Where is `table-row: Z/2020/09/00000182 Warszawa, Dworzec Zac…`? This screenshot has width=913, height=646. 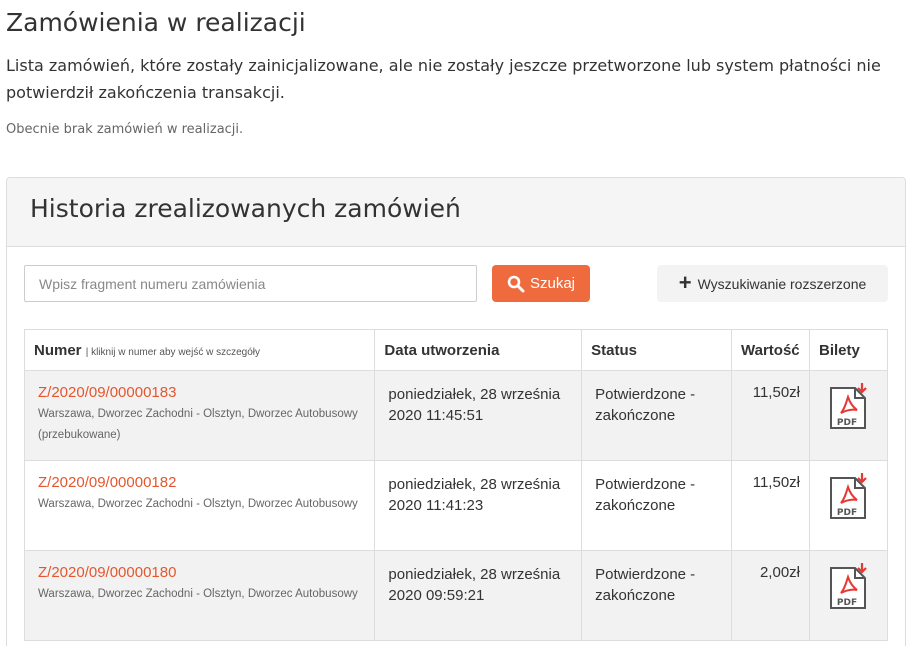 table-row: Z/2020/09/00000182 Warszawa, Dworzec Zac… is located at coordinates (455, 505).